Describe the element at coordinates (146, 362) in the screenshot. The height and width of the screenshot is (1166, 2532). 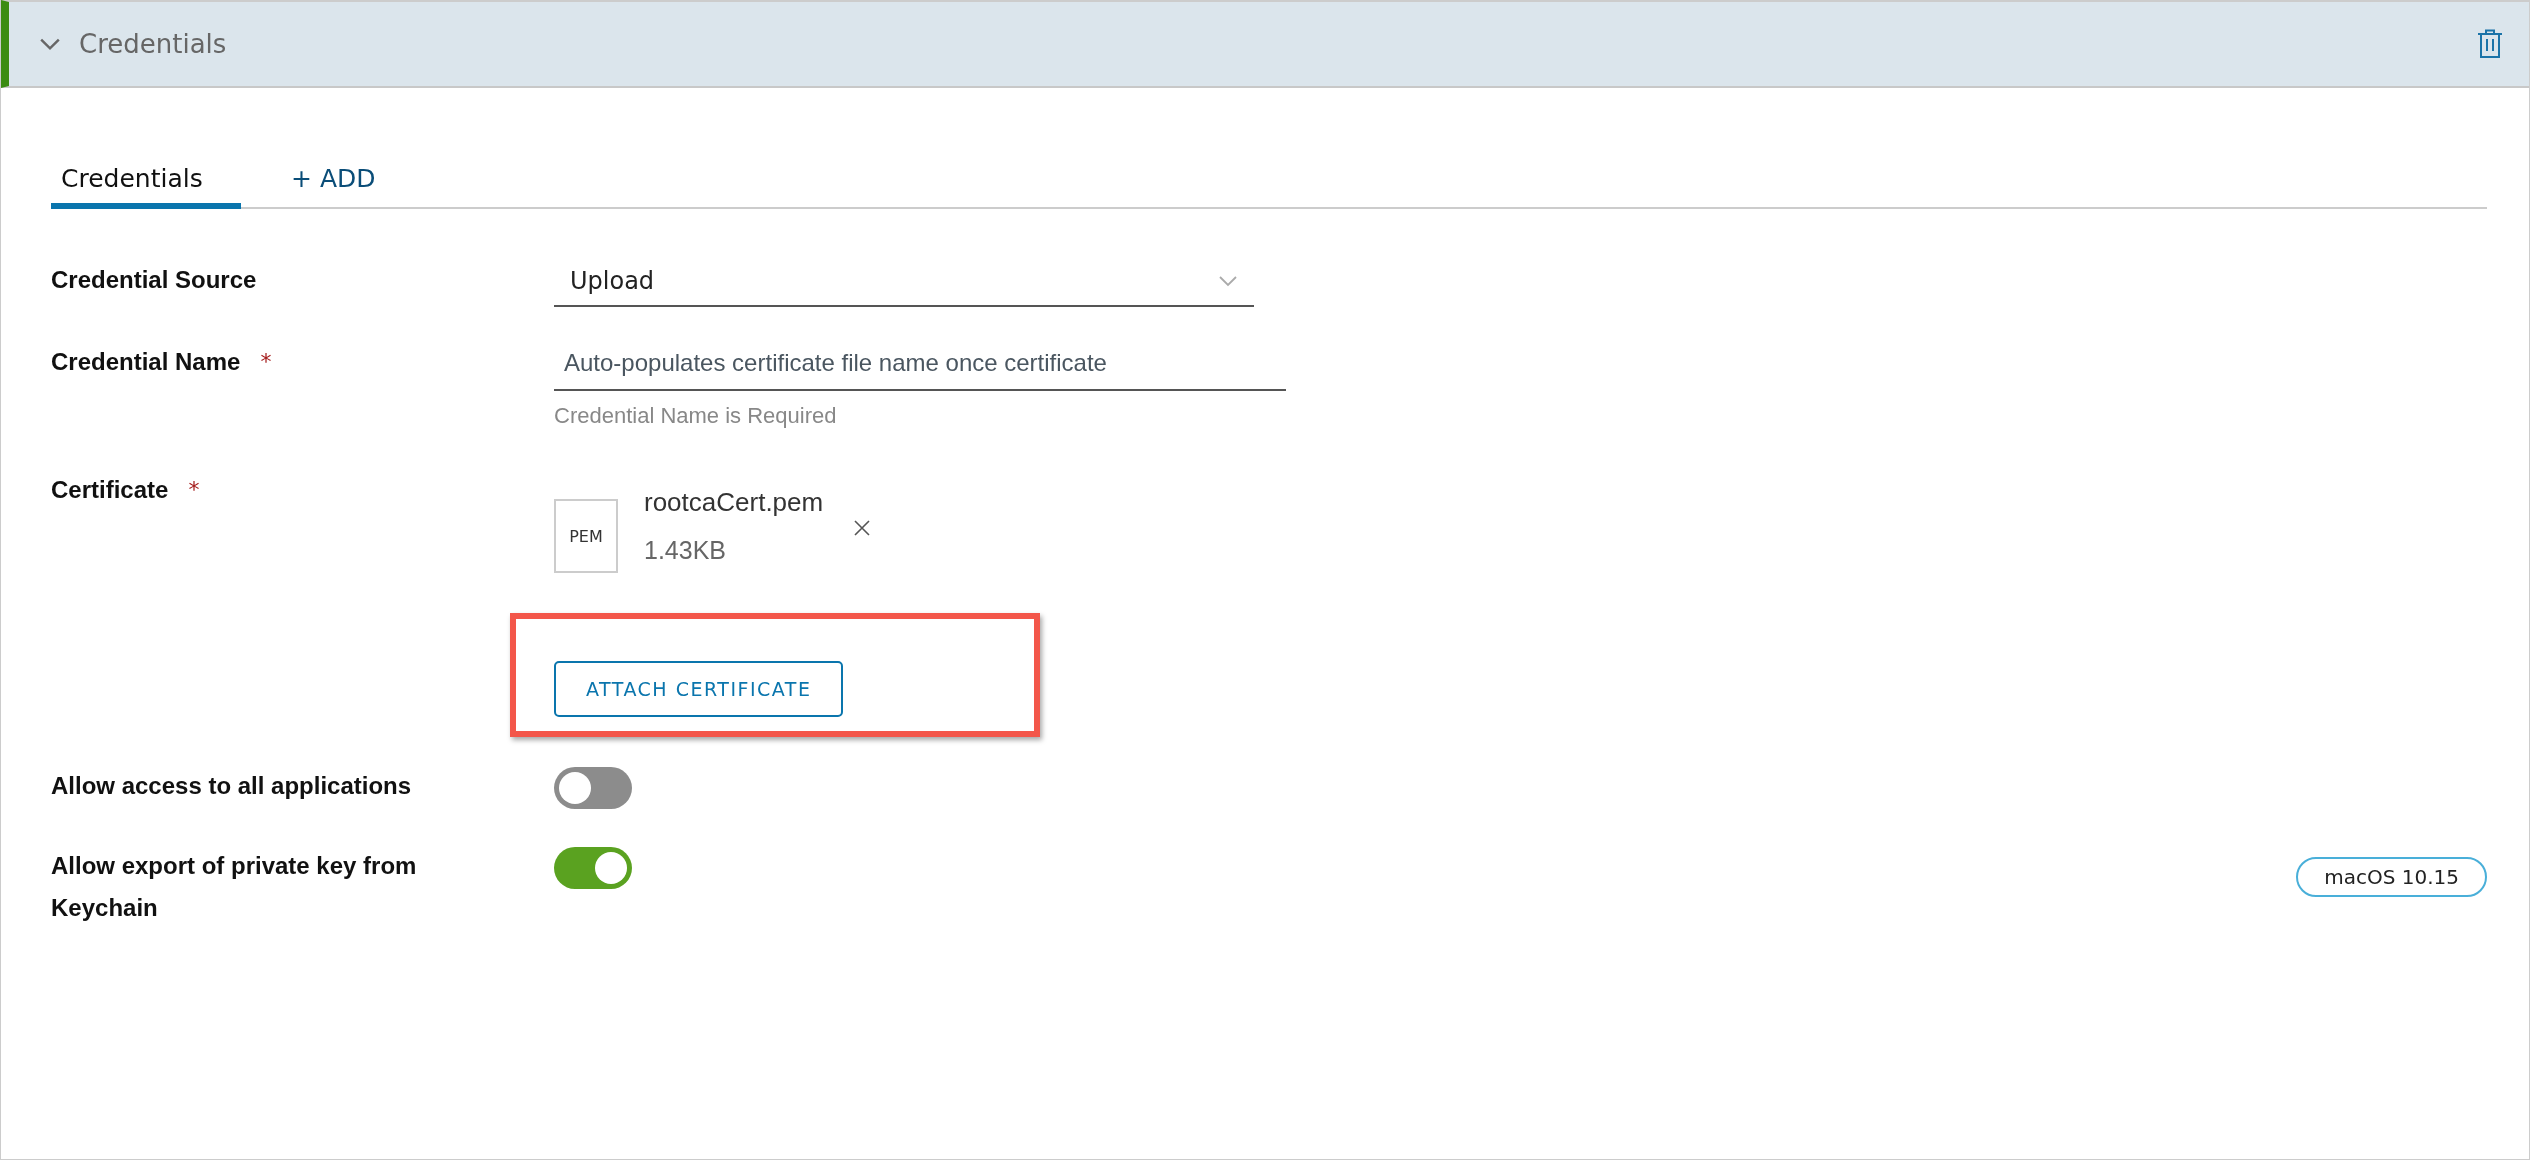
I see `field-label: Credential Name` at that location.